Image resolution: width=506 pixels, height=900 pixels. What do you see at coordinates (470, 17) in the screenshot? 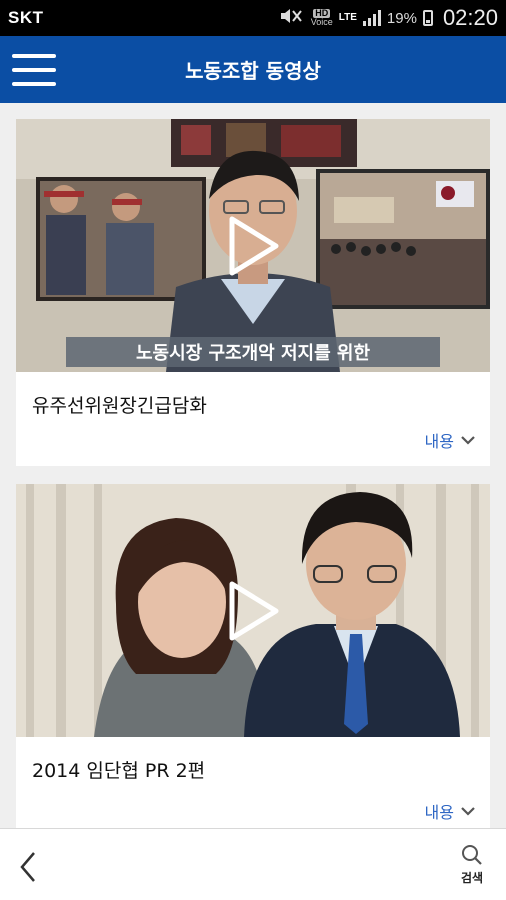
I see `clock: 02:20` at bounding box center [470, 17].